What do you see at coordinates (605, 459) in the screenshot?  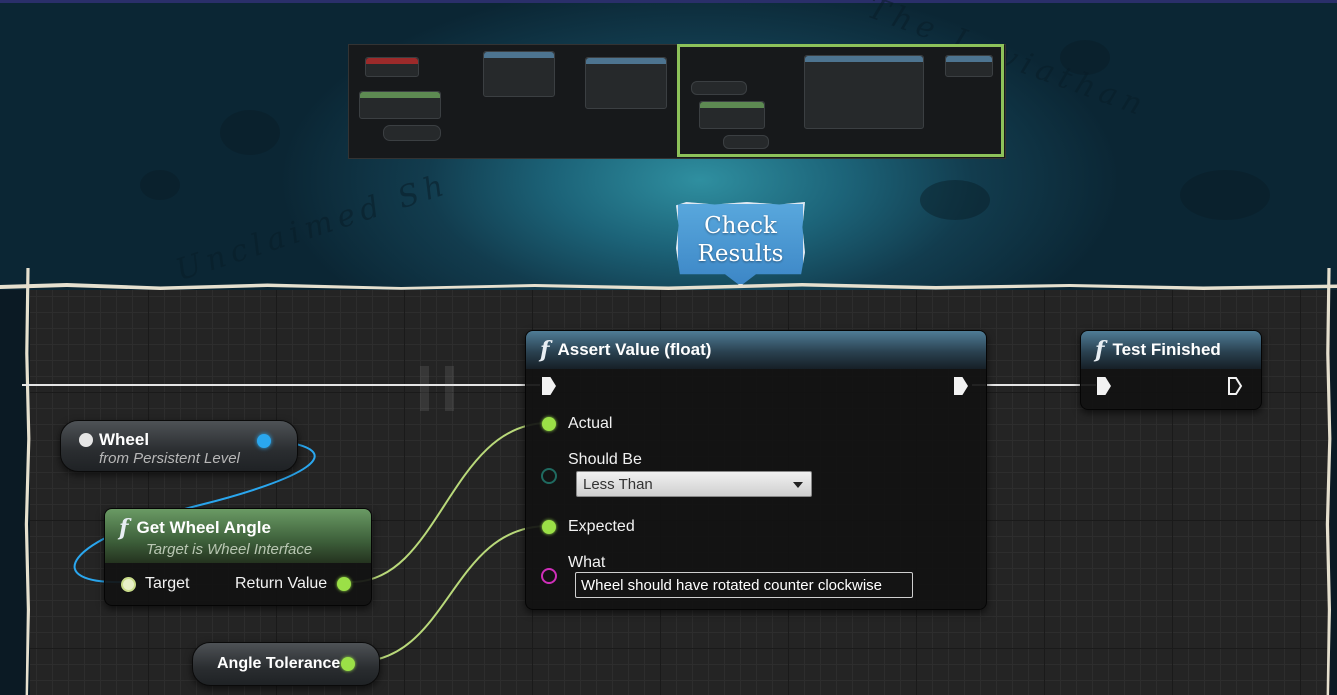 I see `should-be-pin-label: Should Be` at bounding box center [605, 459].